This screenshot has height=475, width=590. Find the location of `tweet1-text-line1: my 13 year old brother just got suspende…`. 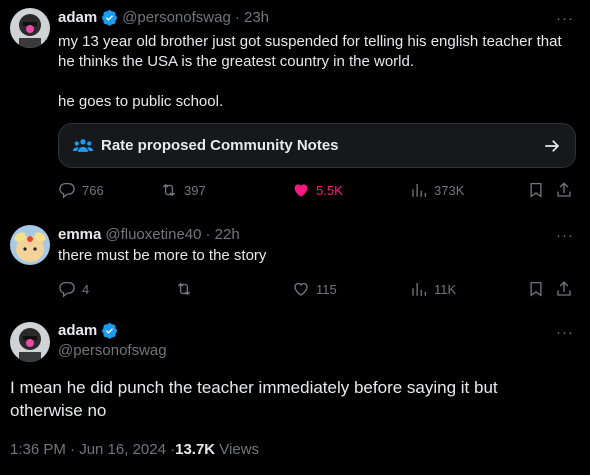

tweet1-text-line1: my 13 year old brother just got suspende… is located at coordinates (310, 41).